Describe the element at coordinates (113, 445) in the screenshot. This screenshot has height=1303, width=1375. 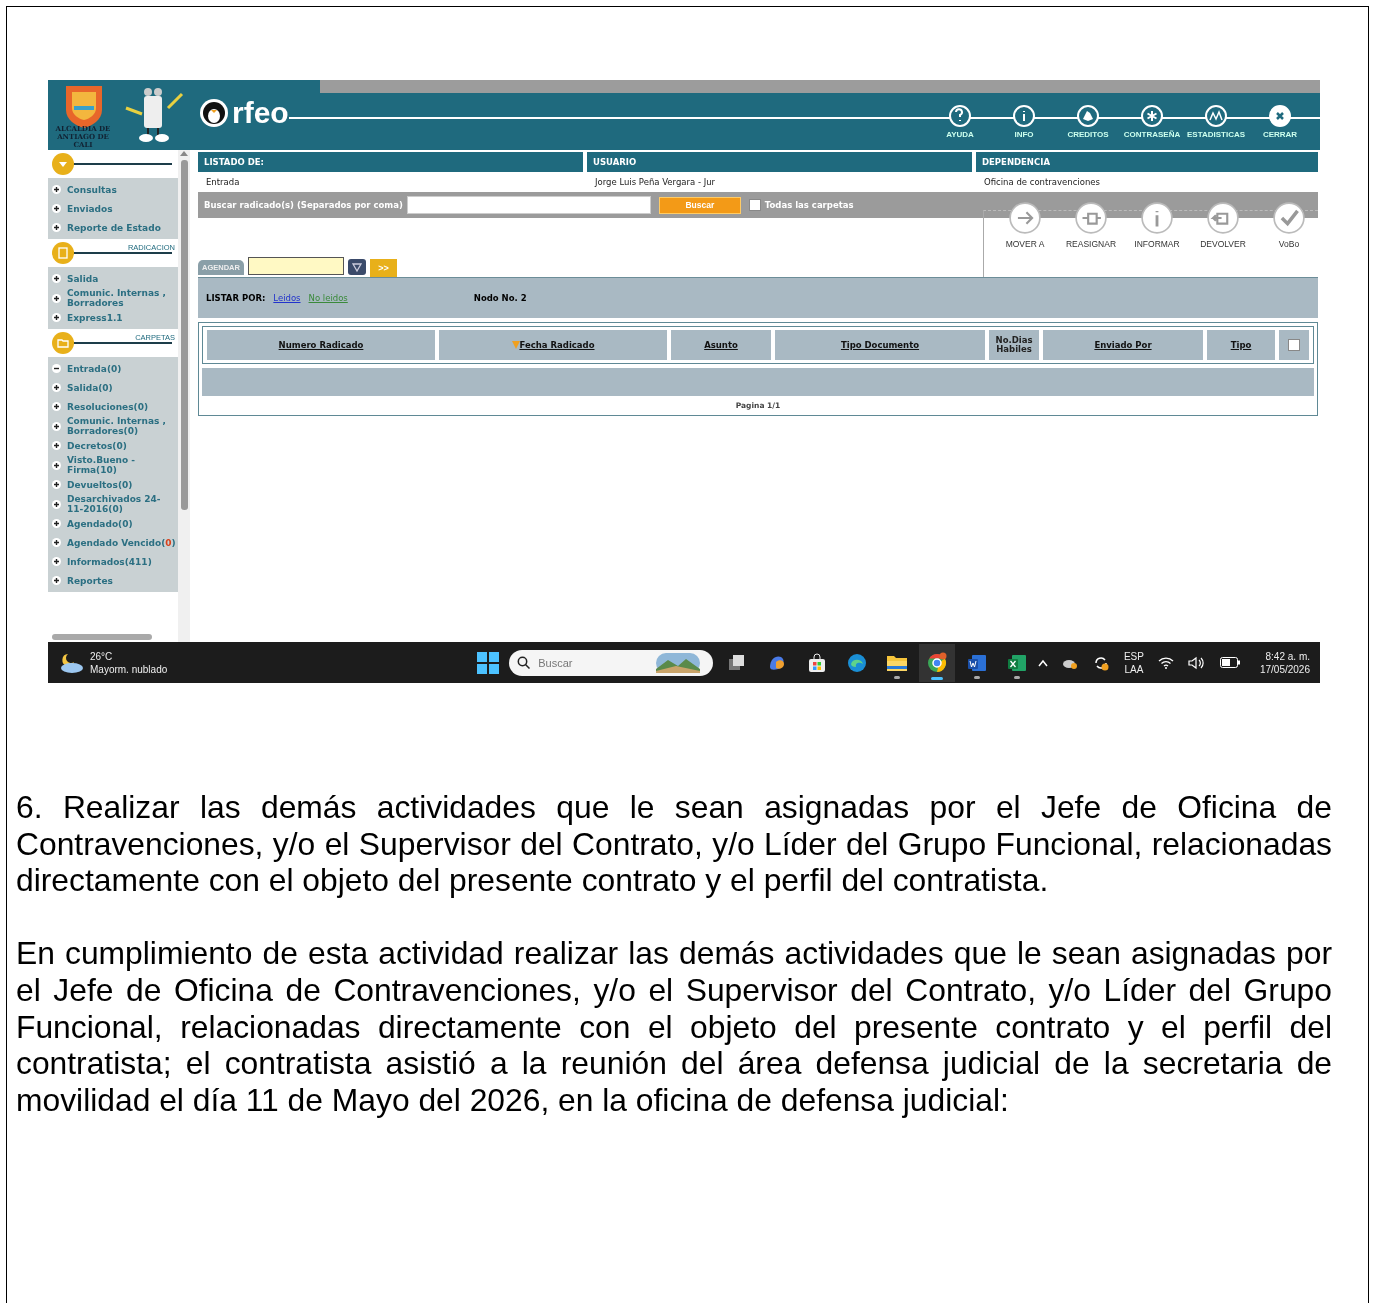
I see `sidebar-item: Decretos(0)` at that location.